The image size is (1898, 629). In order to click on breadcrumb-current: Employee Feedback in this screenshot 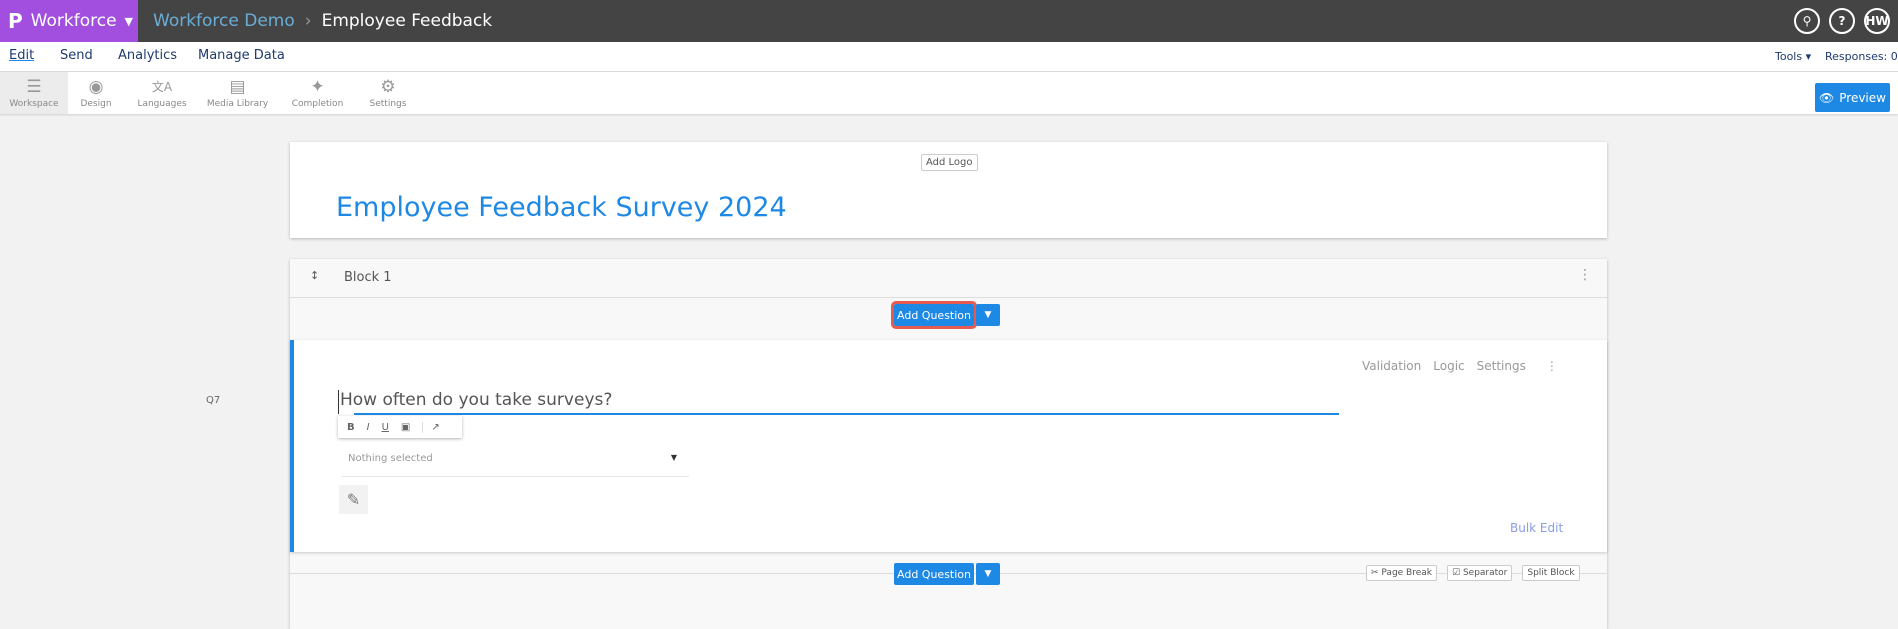, I will do `click(407, 21)`.